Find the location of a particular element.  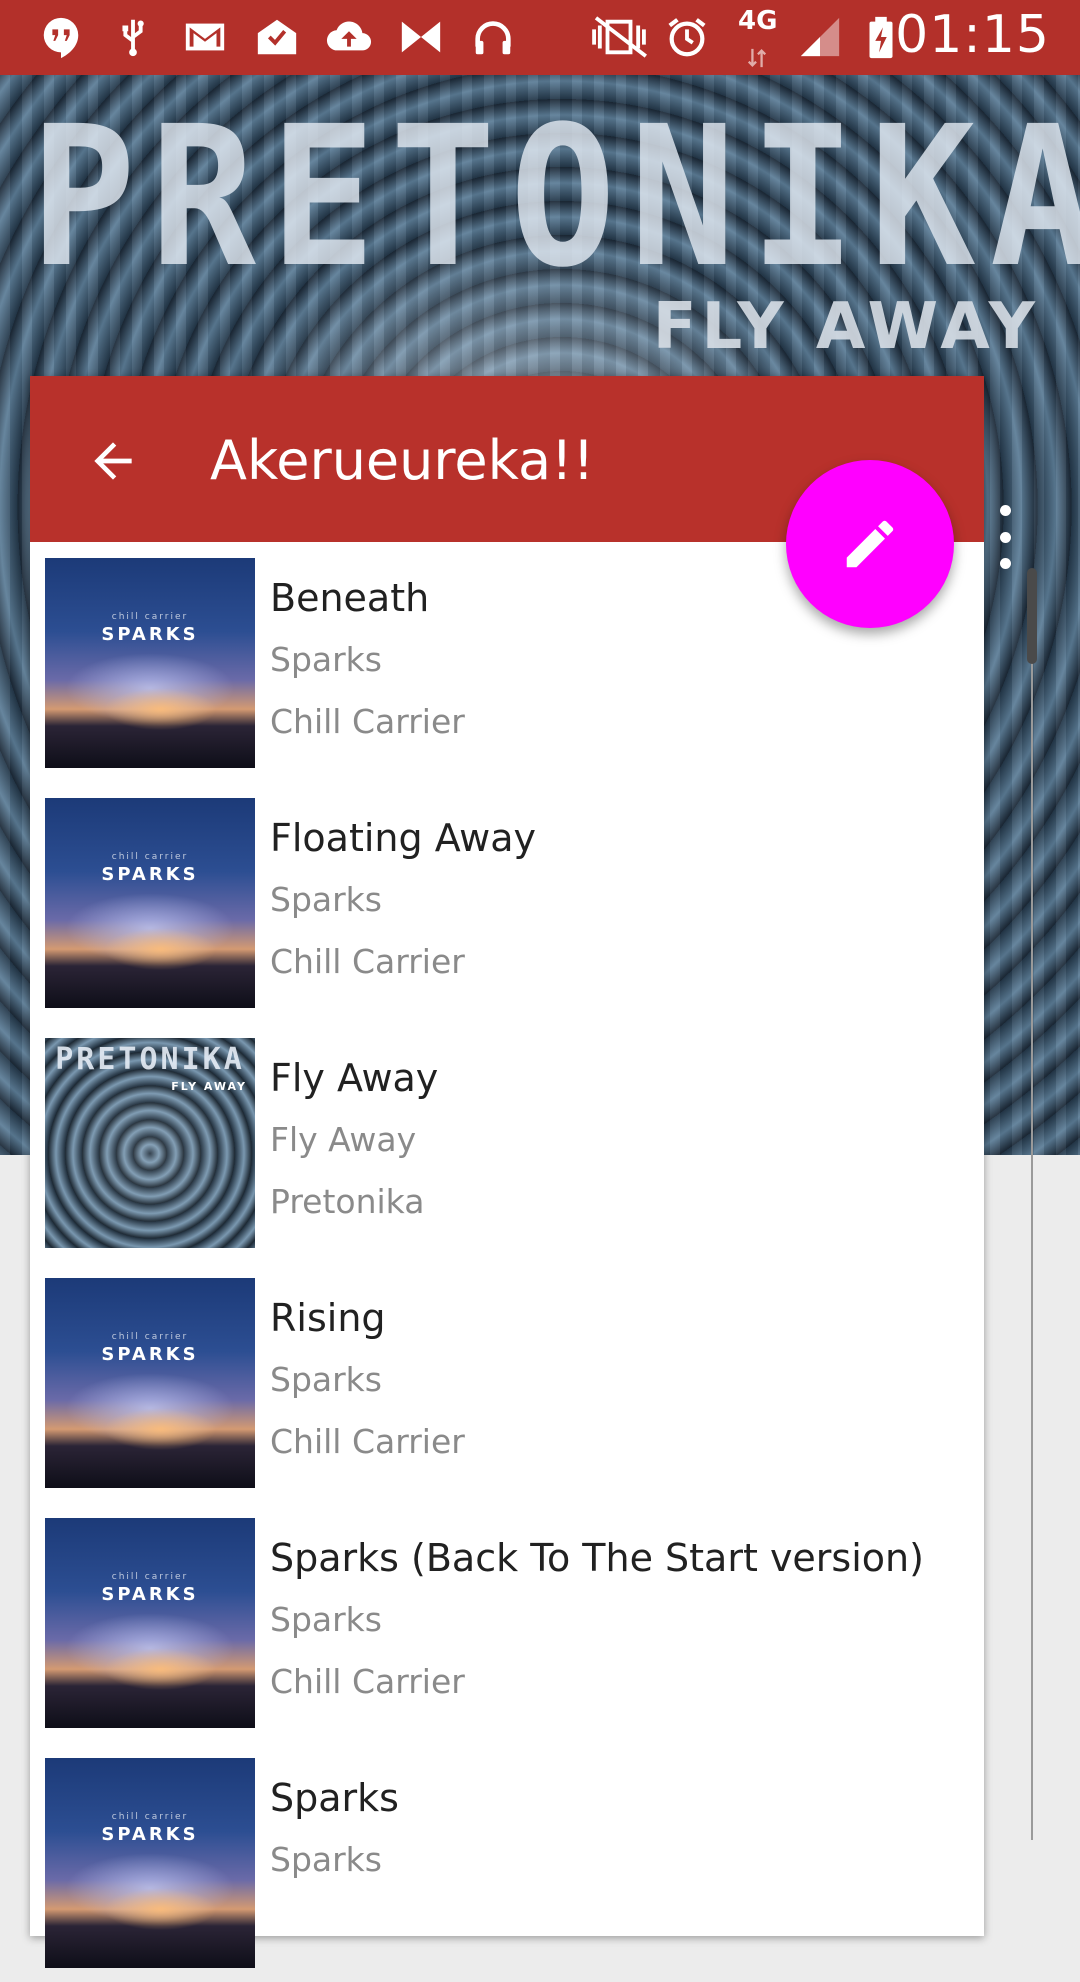

gmail-icon is located at coordinates (205, 37).